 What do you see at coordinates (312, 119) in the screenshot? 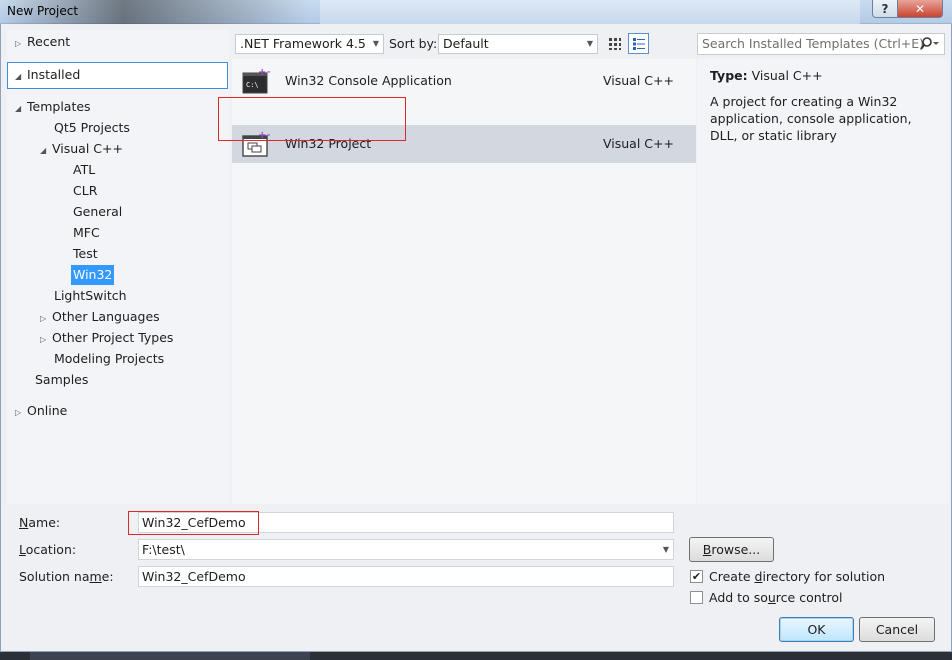
I see `highlight-box-template` at bounding box center [312, 119].